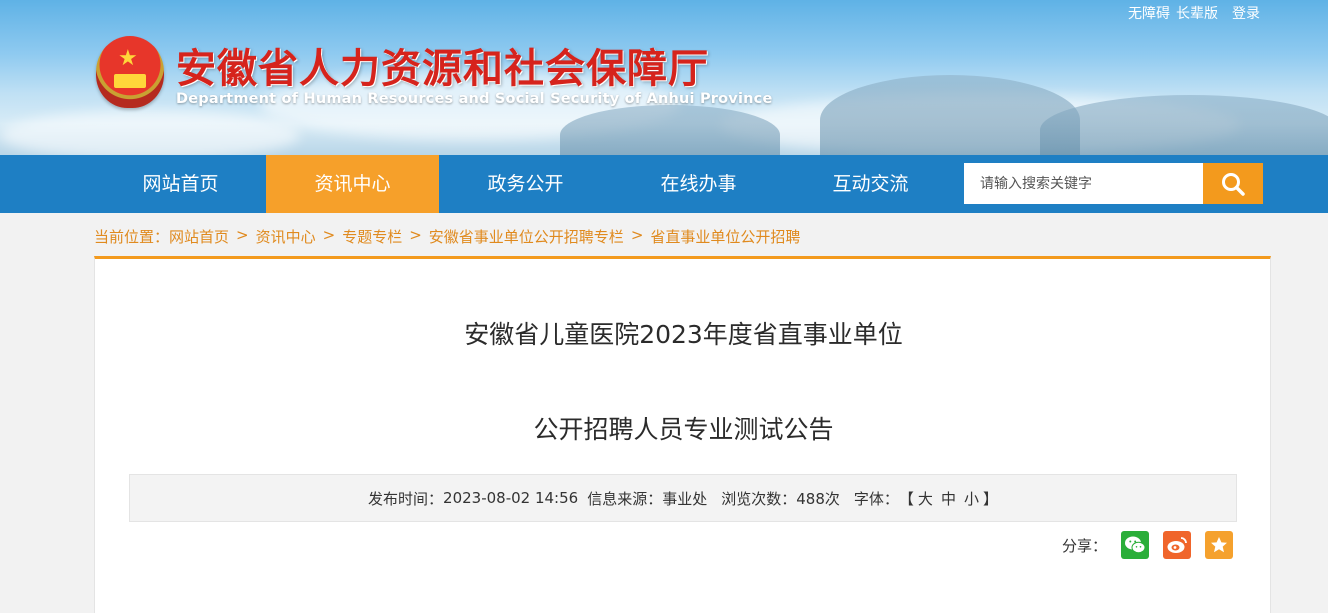  What do you see at coordinates (1135, 545) in the screenshot?
I see `wechat-icon` at bounding box center [1135, 545].